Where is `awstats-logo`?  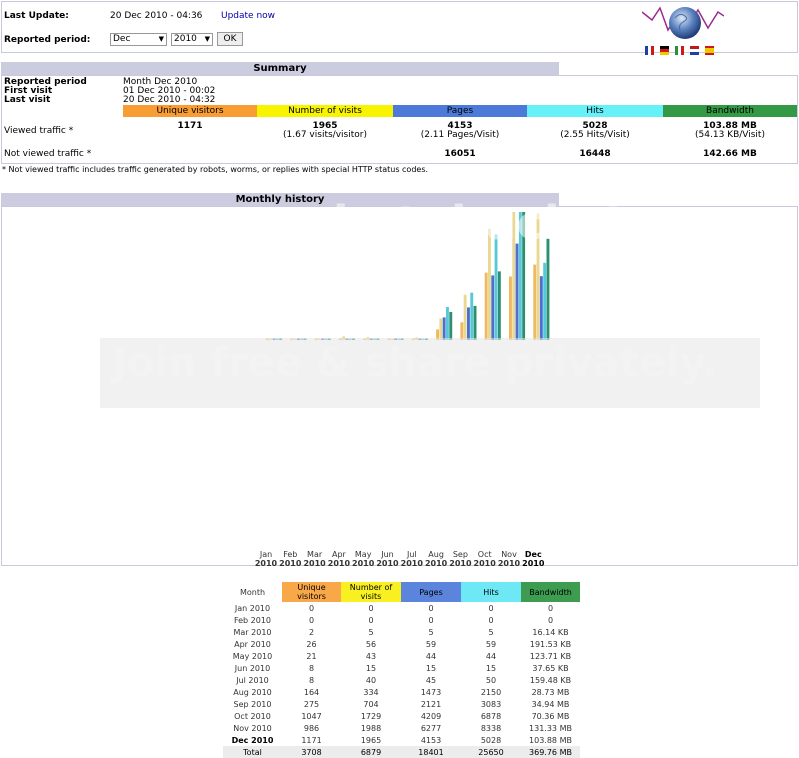
awstats-logo is located at coordinates (683, 30).